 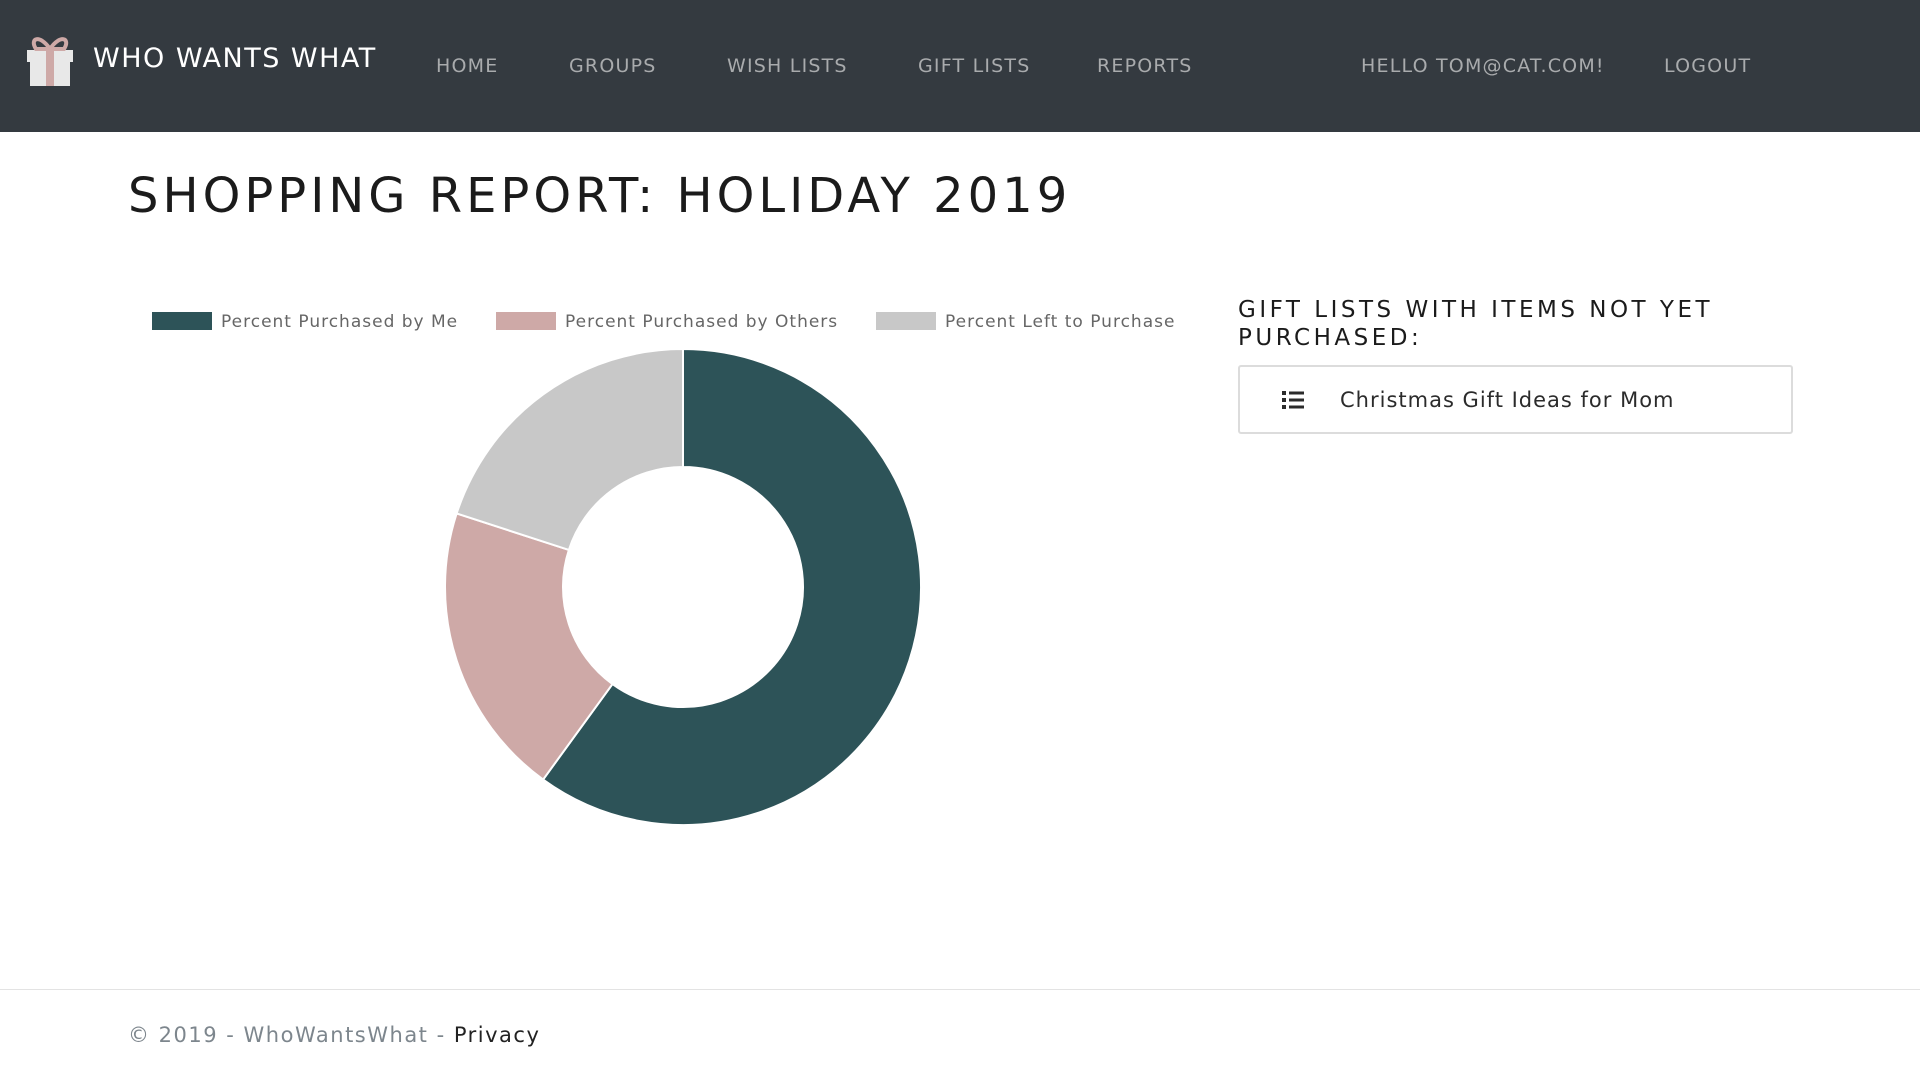 What do you see at coordinates (1060, 322) in the screenshot?
I see `legend-label: Percent Left to Purchase` at bounding box center [1060, 322].